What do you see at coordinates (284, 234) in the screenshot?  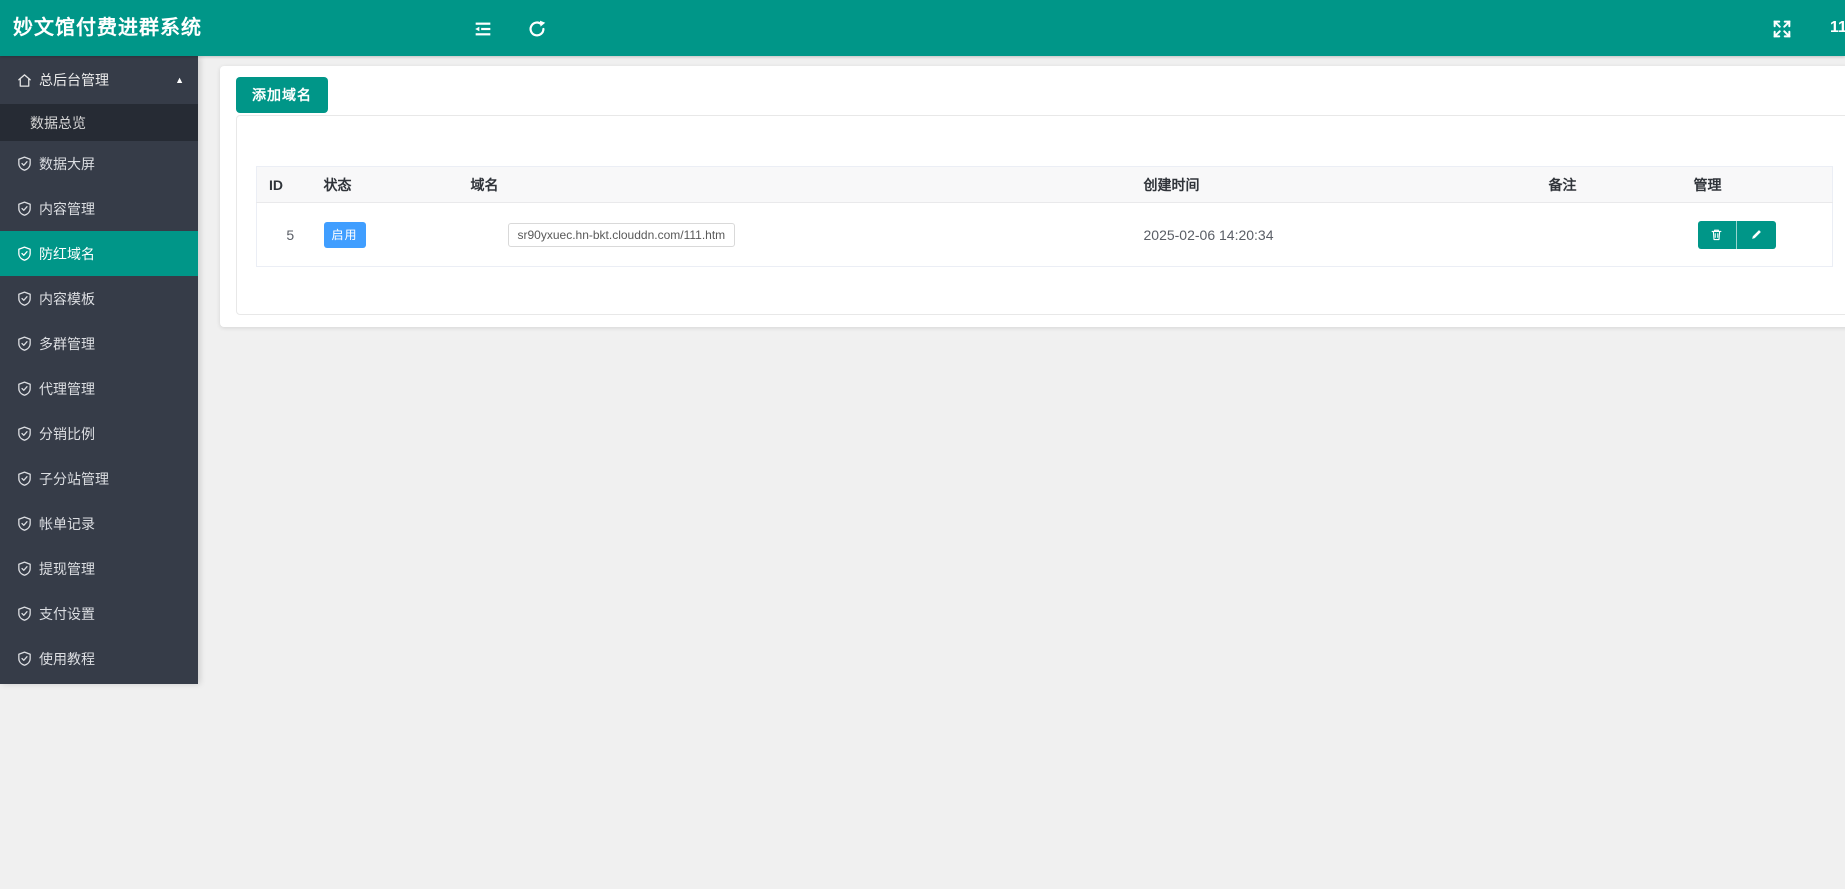 I see `cell-id: 5` at bounding box center [284, 234].